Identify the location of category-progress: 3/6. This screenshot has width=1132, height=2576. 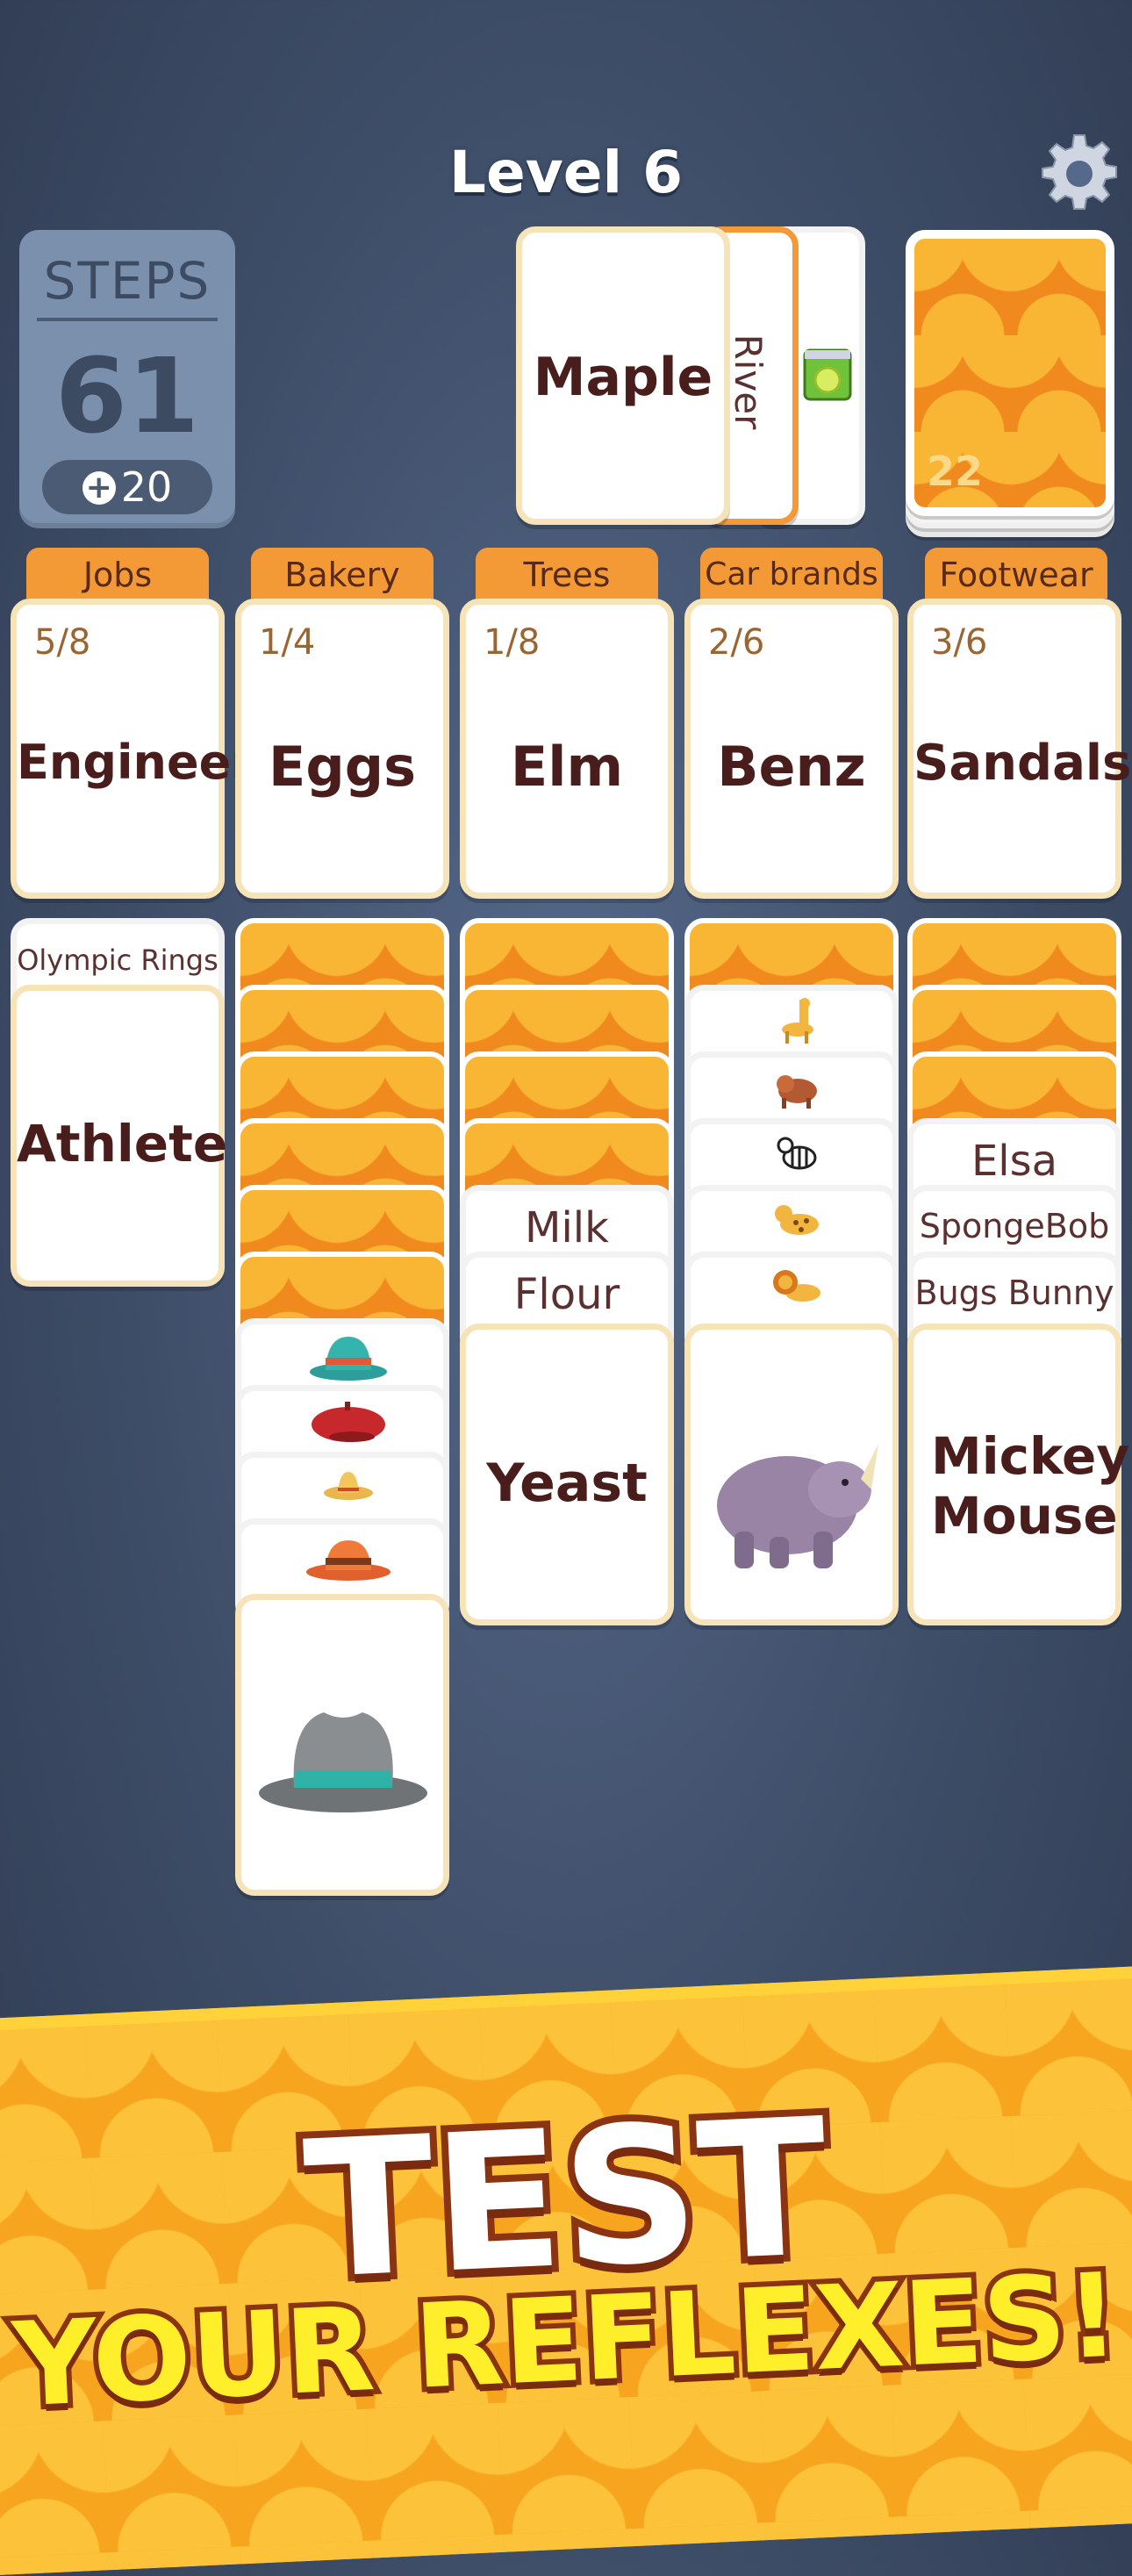
(960, 643).